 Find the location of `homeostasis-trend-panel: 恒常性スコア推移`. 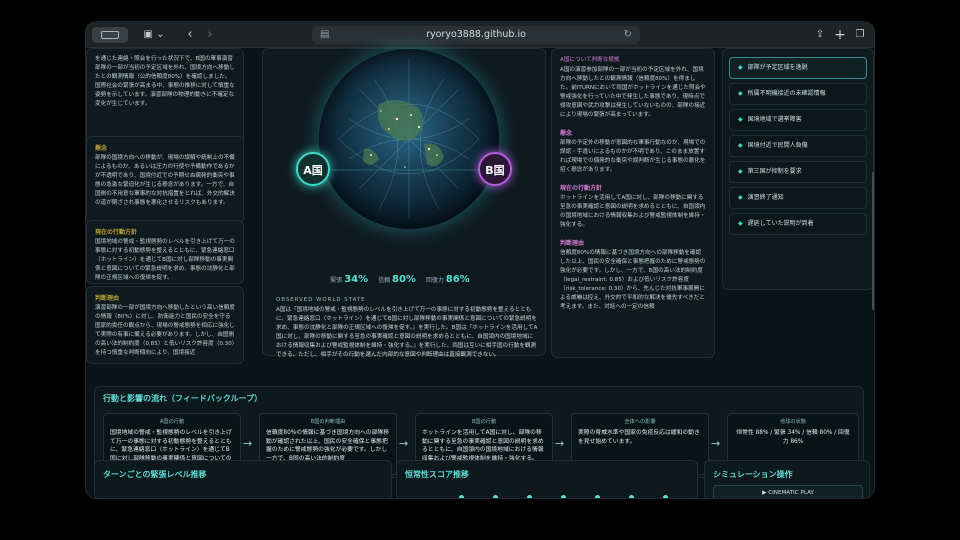

homeostasis-trend-panel: 恒常性スコア推移 is located at coordinates (547, 479).